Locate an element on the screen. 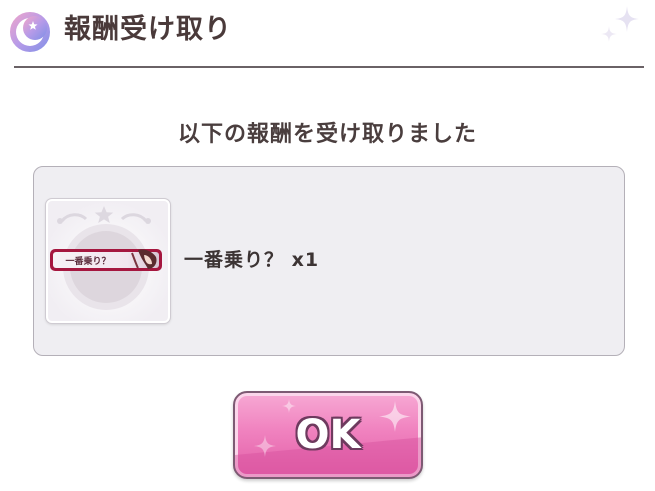  reward-item-thumbnail: 一番乗り？ is located at coordinates (108, 261).